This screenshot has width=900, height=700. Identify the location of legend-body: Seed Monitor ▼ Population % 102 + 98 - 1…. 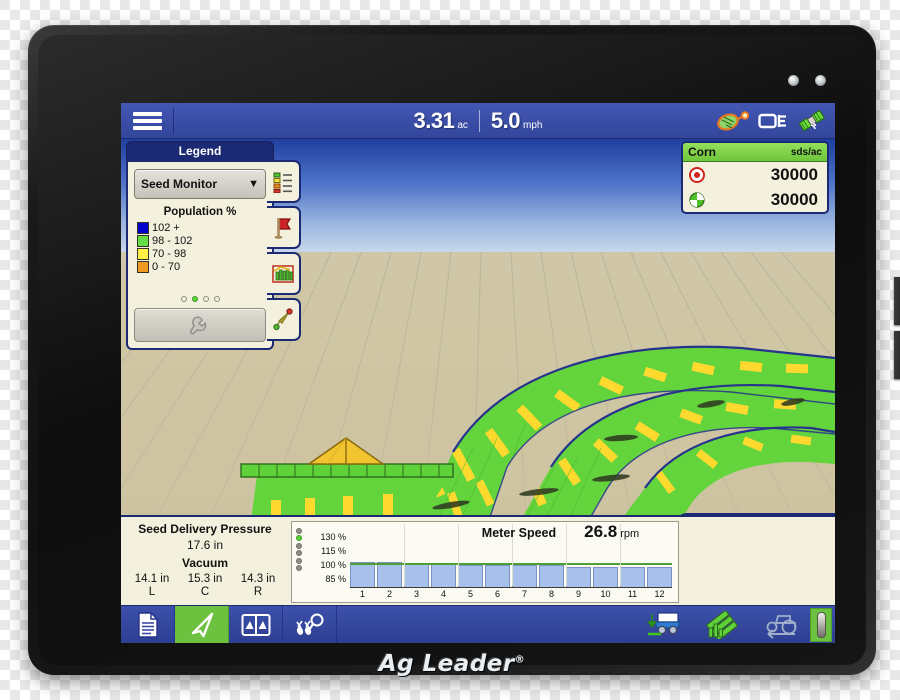
(200, 255).